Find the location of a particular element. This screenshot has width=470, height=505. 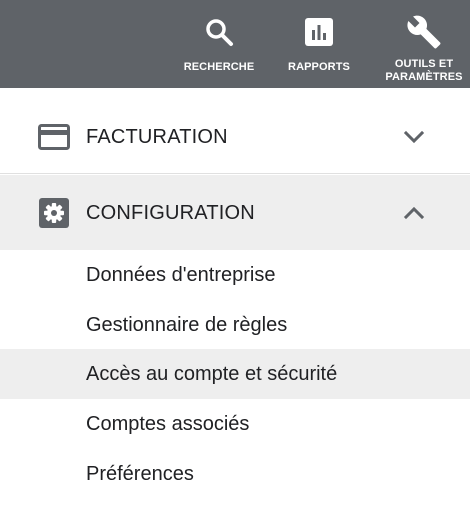

tools-settings-button: OUTILS ET PARAMÈTRES is located at coordinates (424, 44).